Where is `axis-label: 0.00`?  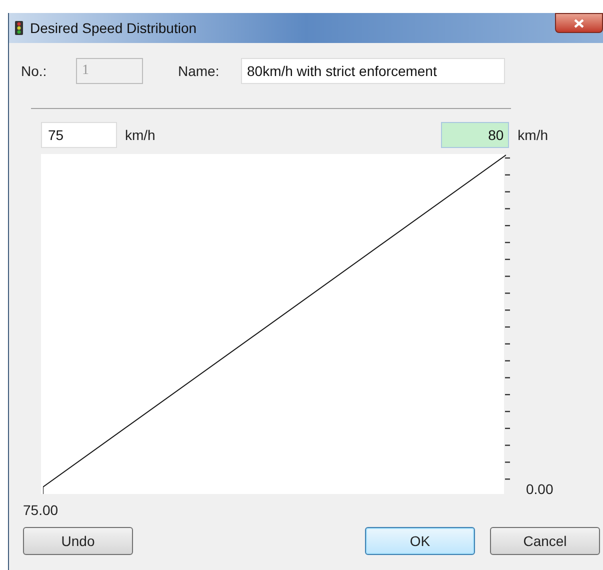 axis-label: 0.00 is located at coordinates (540, 489).